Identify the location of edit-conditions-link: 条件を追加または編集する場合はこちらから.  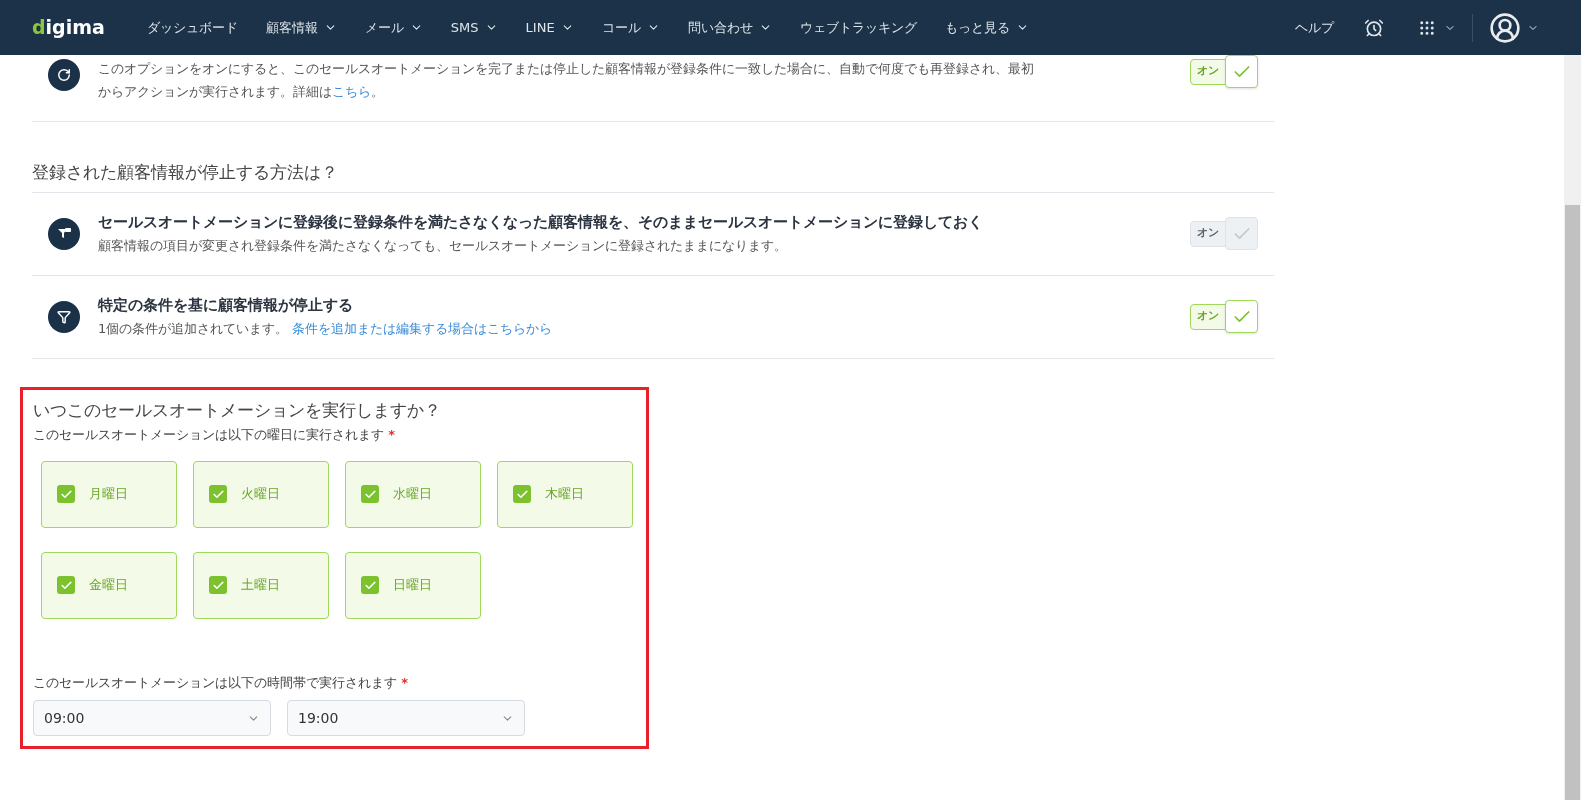
(422, 328).